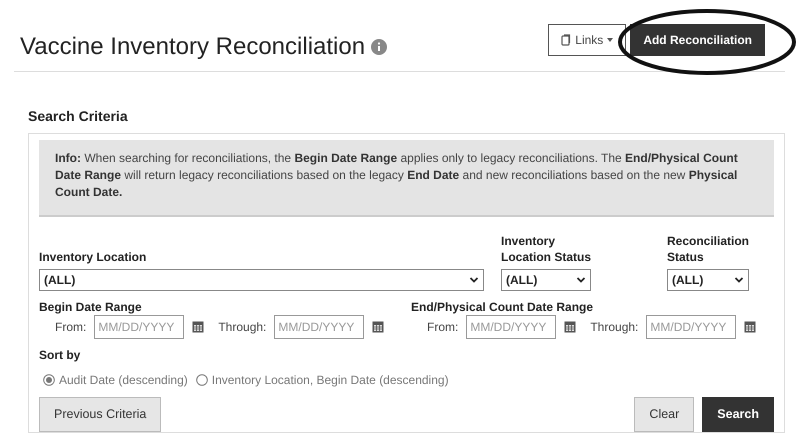  Describe the element at coordinates (610, 40) in the screenshot. I see `caret-icon` at that location.